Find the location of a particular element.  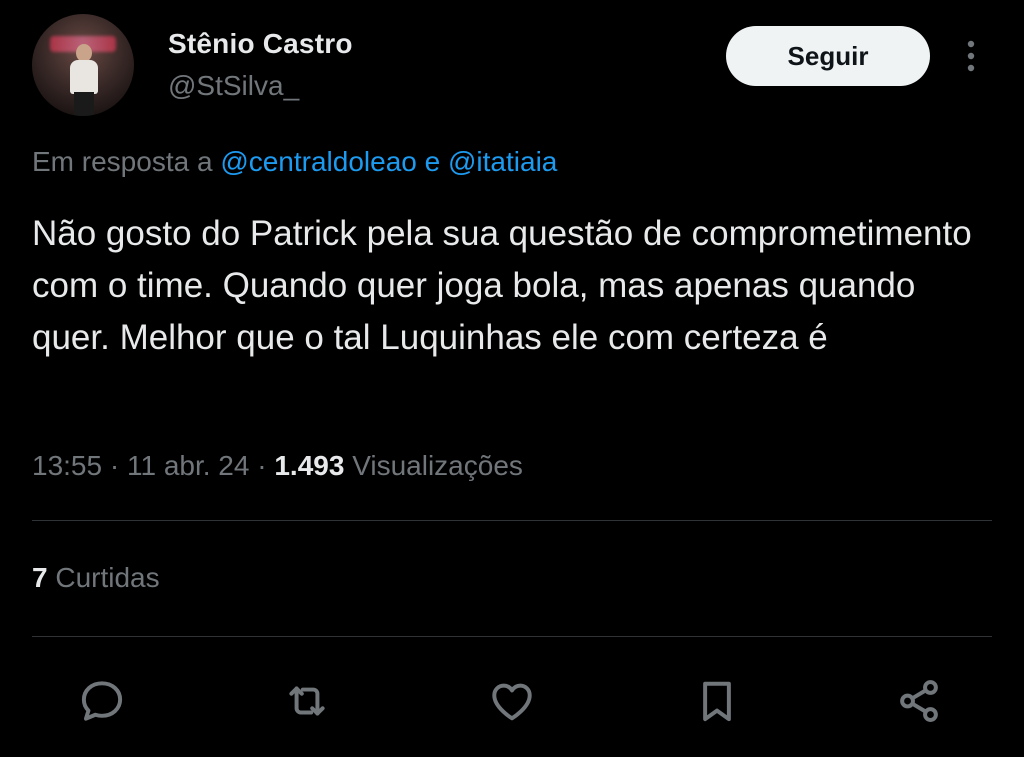

bookmark-icon is located at coordinates (717, 701).